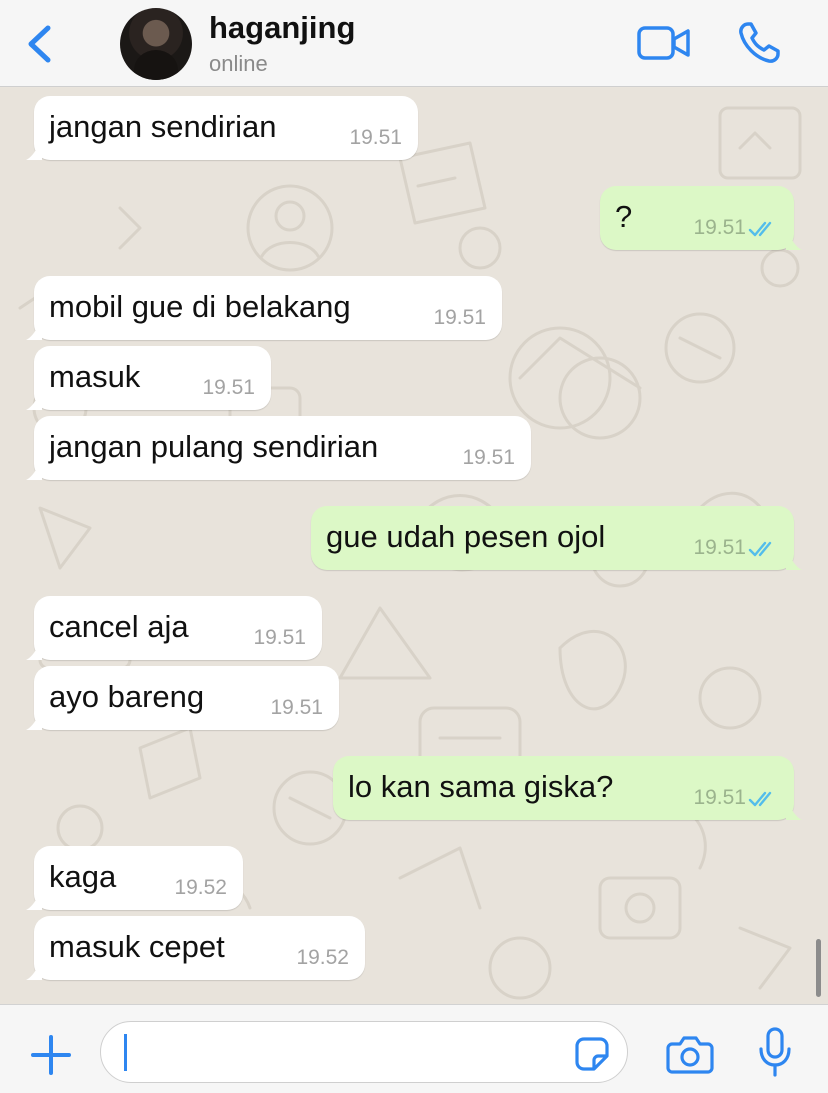 This screenshot has height=1093, width=828. What do you see at coordinates (125, 1052) in the screenshot?
I see `text-caret` at bounding box center [125, 1052].